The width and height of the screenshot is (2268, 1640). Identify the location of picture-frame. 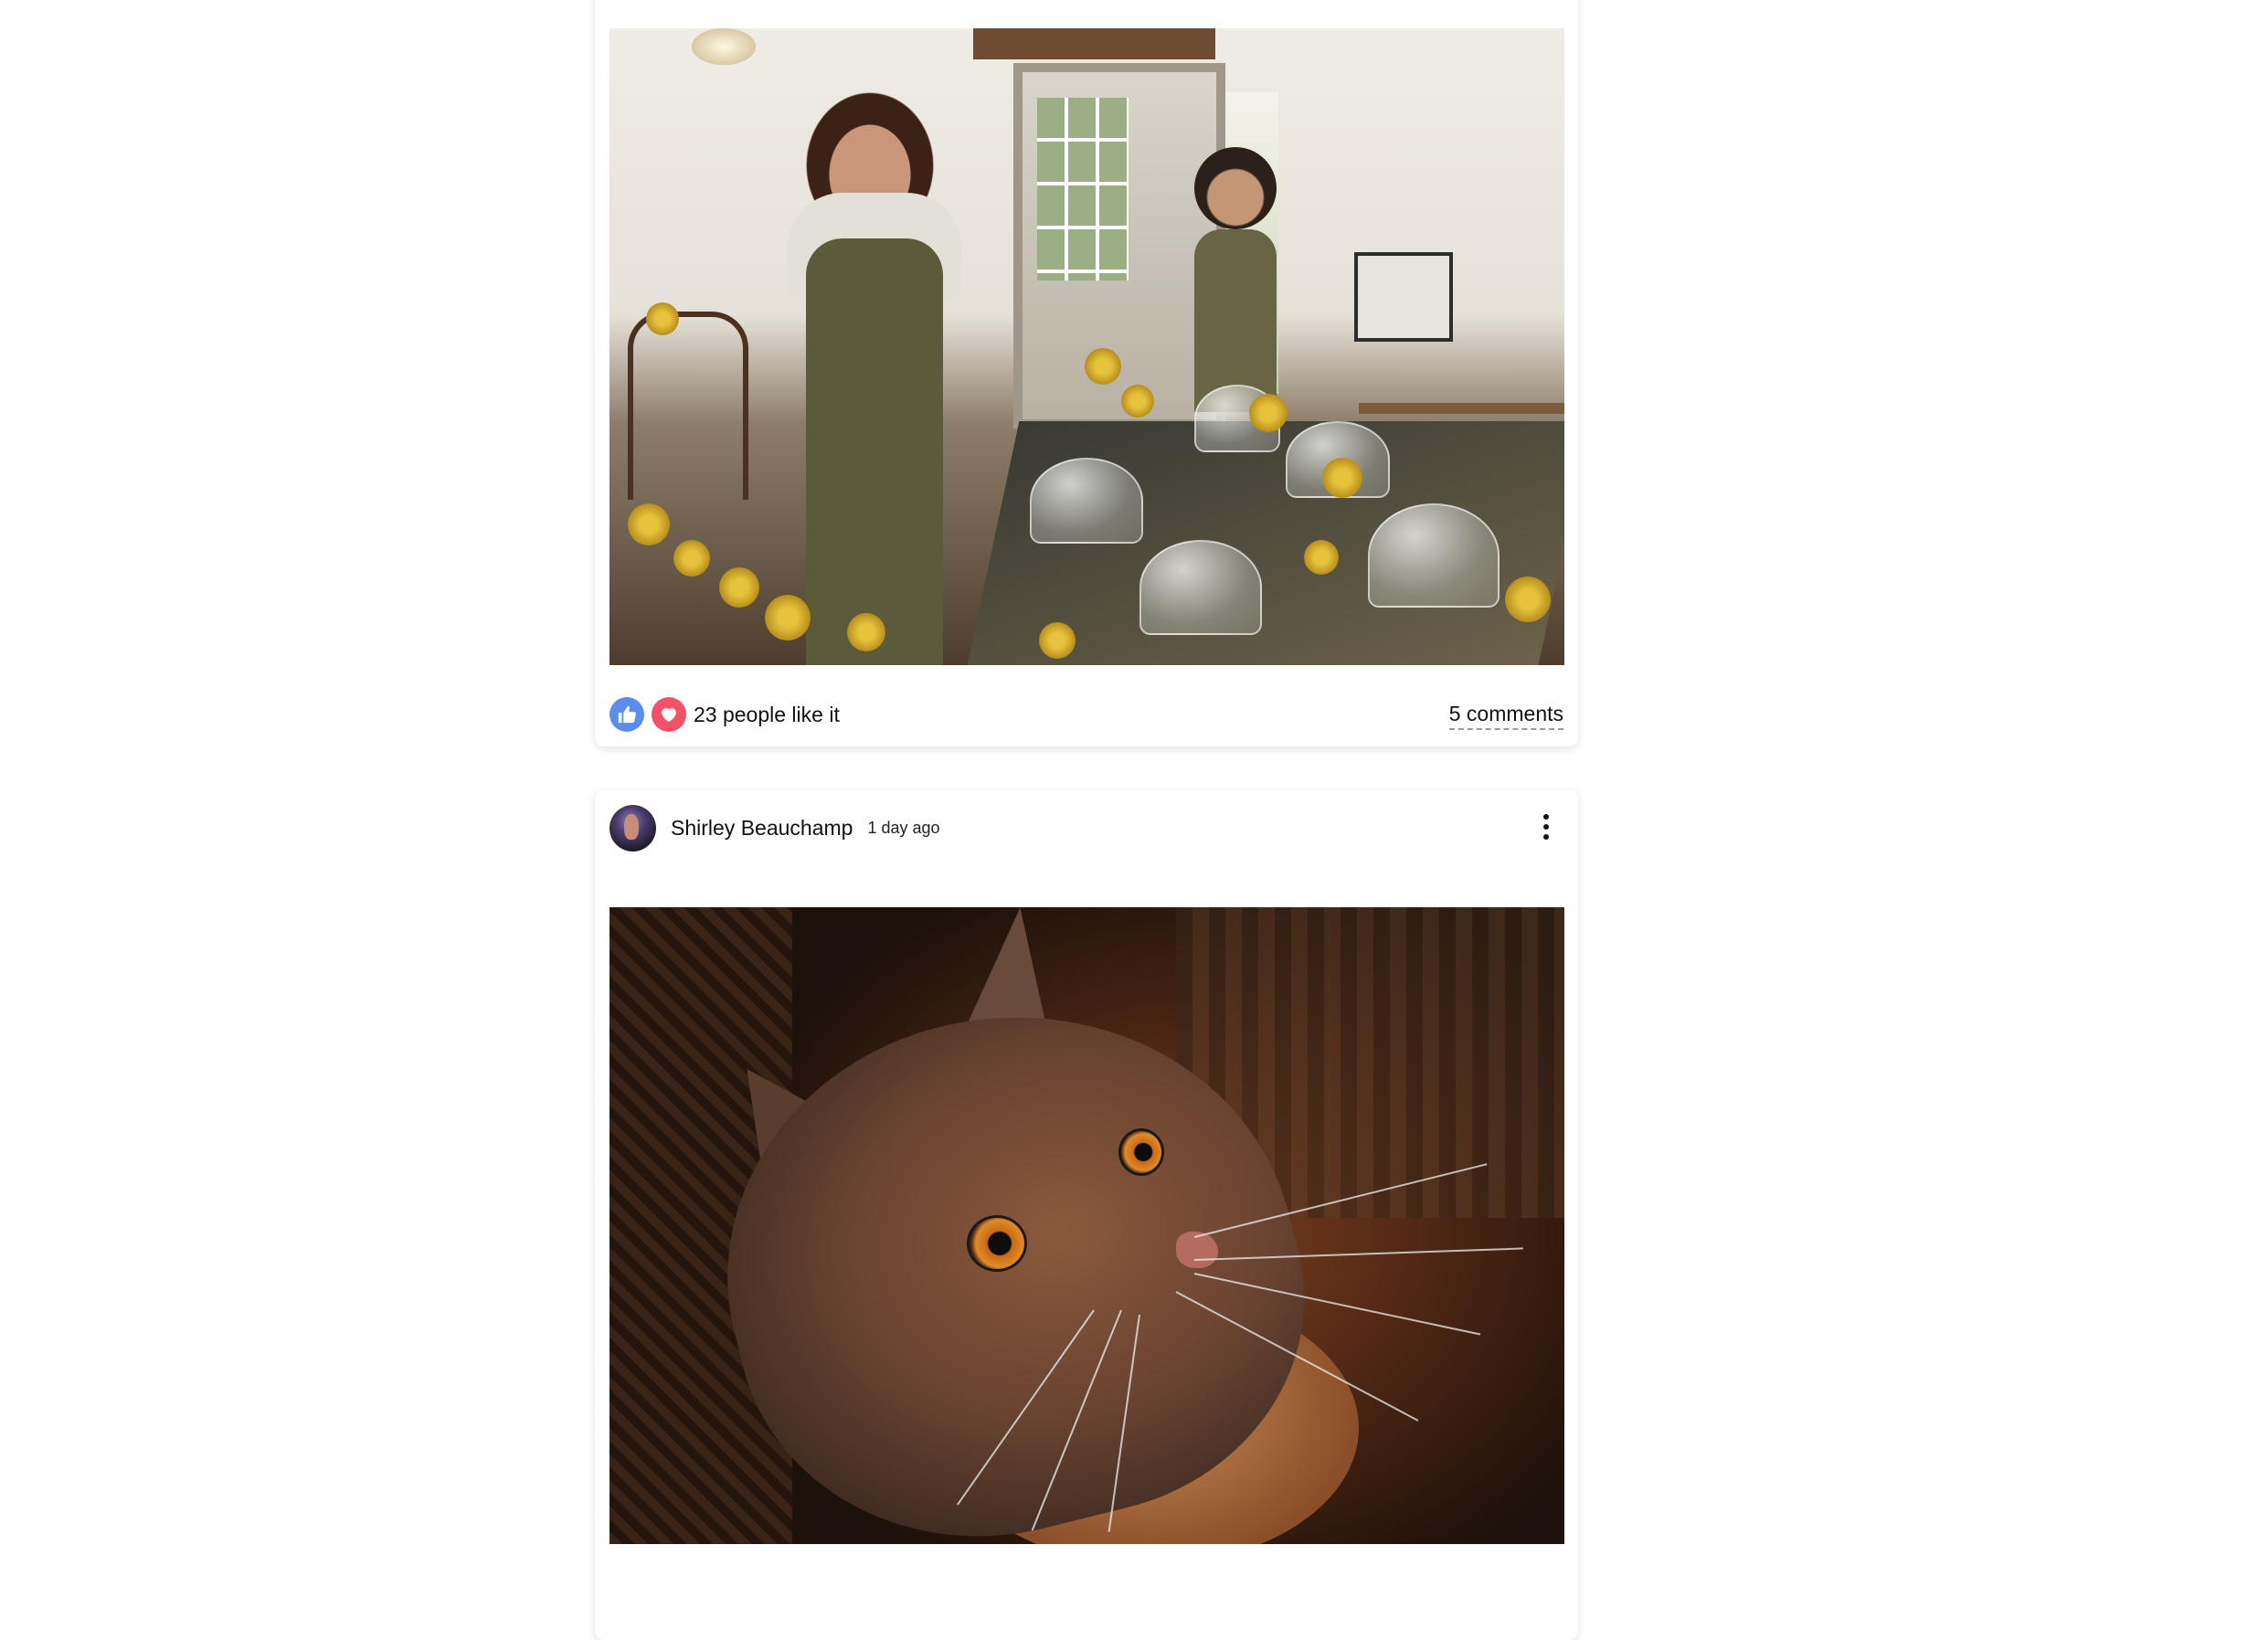
(1403, 297).